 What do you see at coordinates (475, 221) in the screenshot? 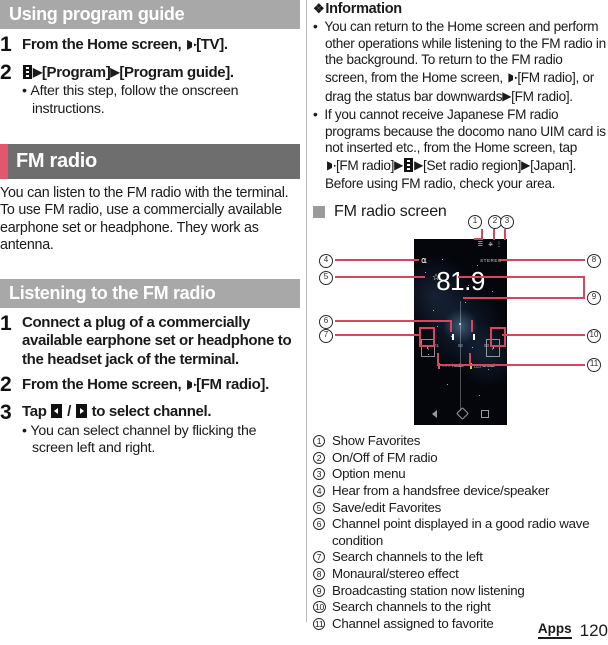
I see `callout-1: 1` at bounding box center [475, 221].